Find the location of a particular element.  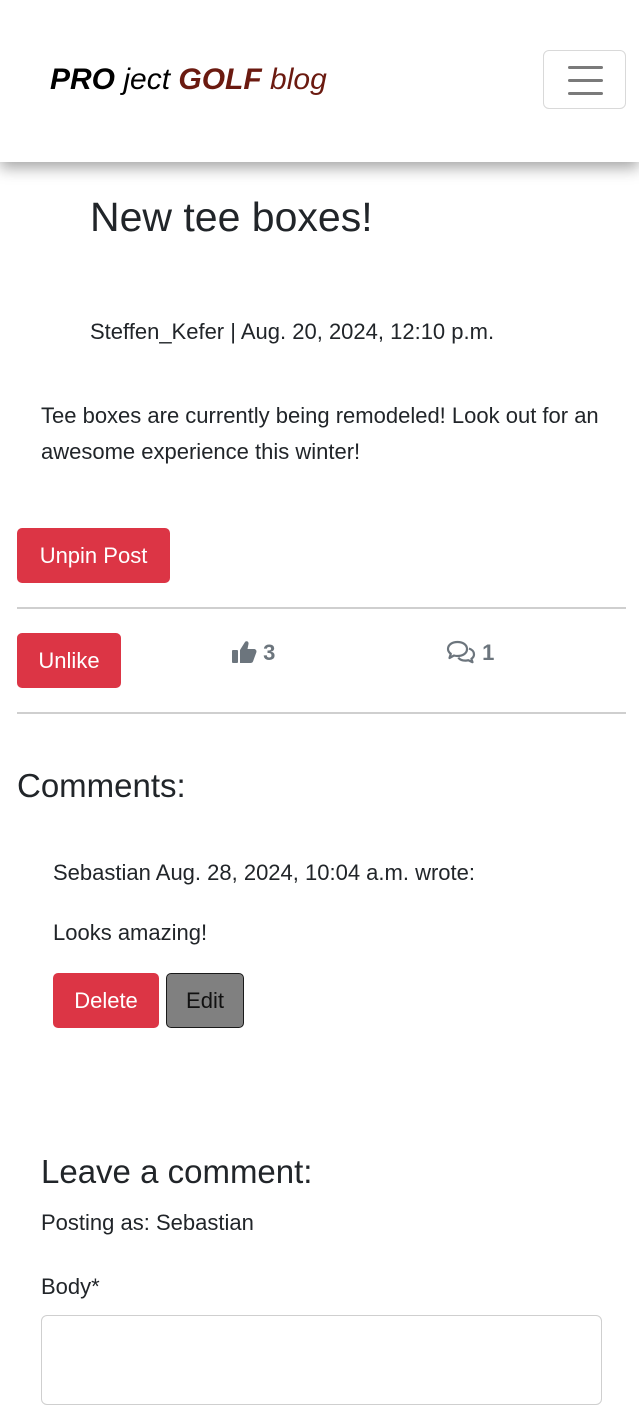

brand-blog: blog is located at coordinates (294, 79).